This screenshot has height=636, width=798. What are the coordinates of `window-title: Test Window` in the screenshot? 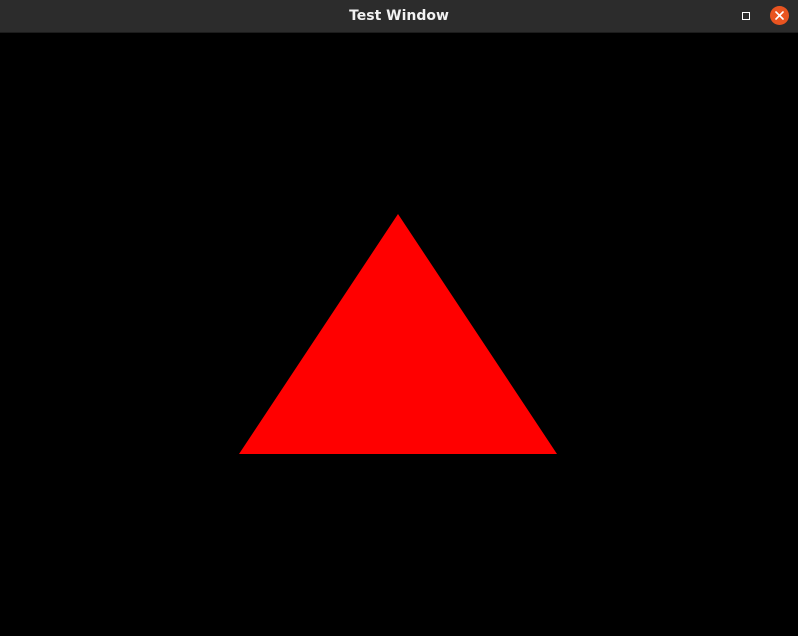 It's located at (399, 16).